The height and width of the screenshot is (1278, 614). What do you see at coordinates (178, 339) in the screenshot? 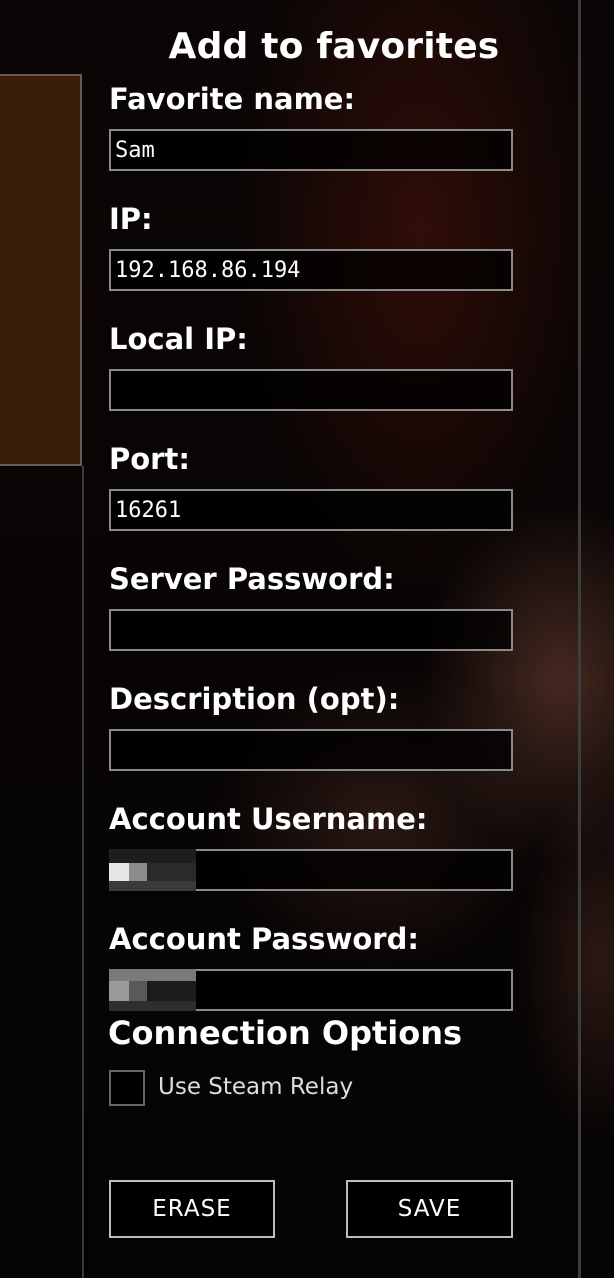
I see `local-ip-label: Local IP:` at bounding box center [178, 339].